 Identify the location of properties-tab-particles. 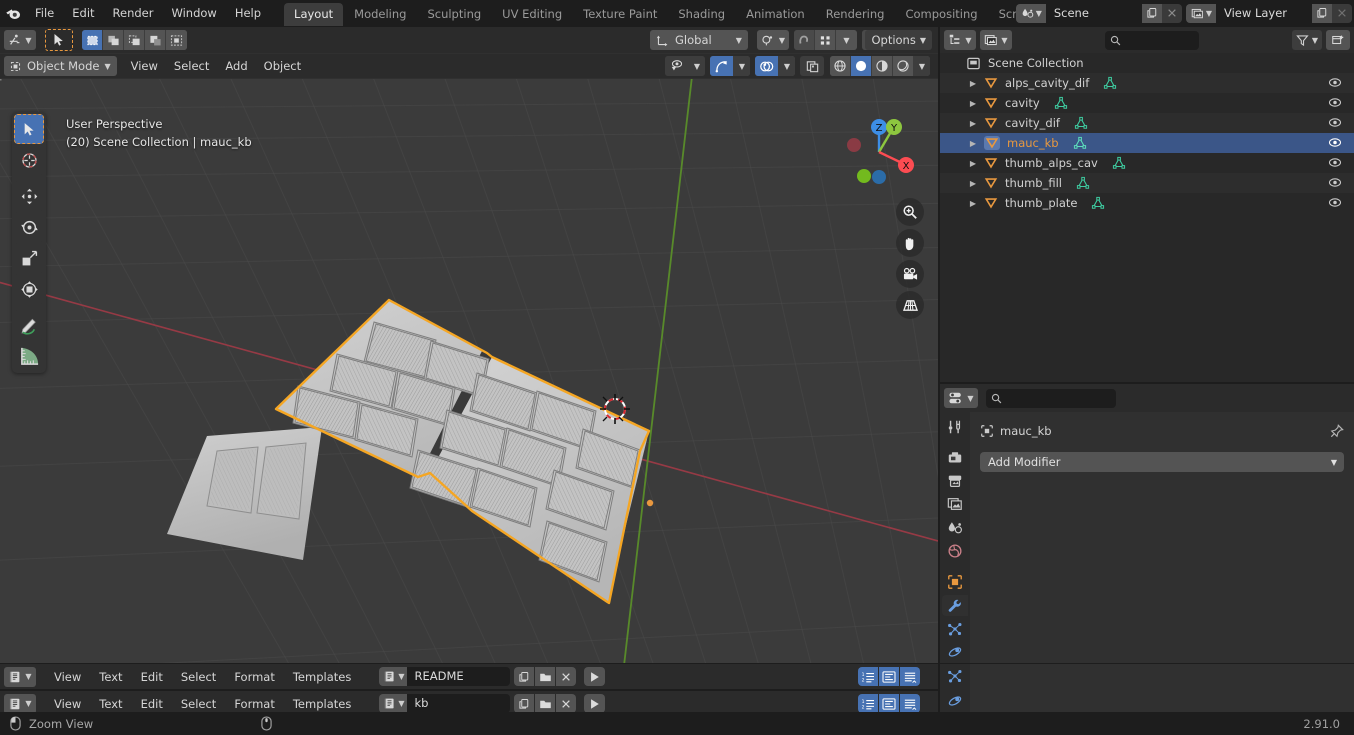
(955, 628).